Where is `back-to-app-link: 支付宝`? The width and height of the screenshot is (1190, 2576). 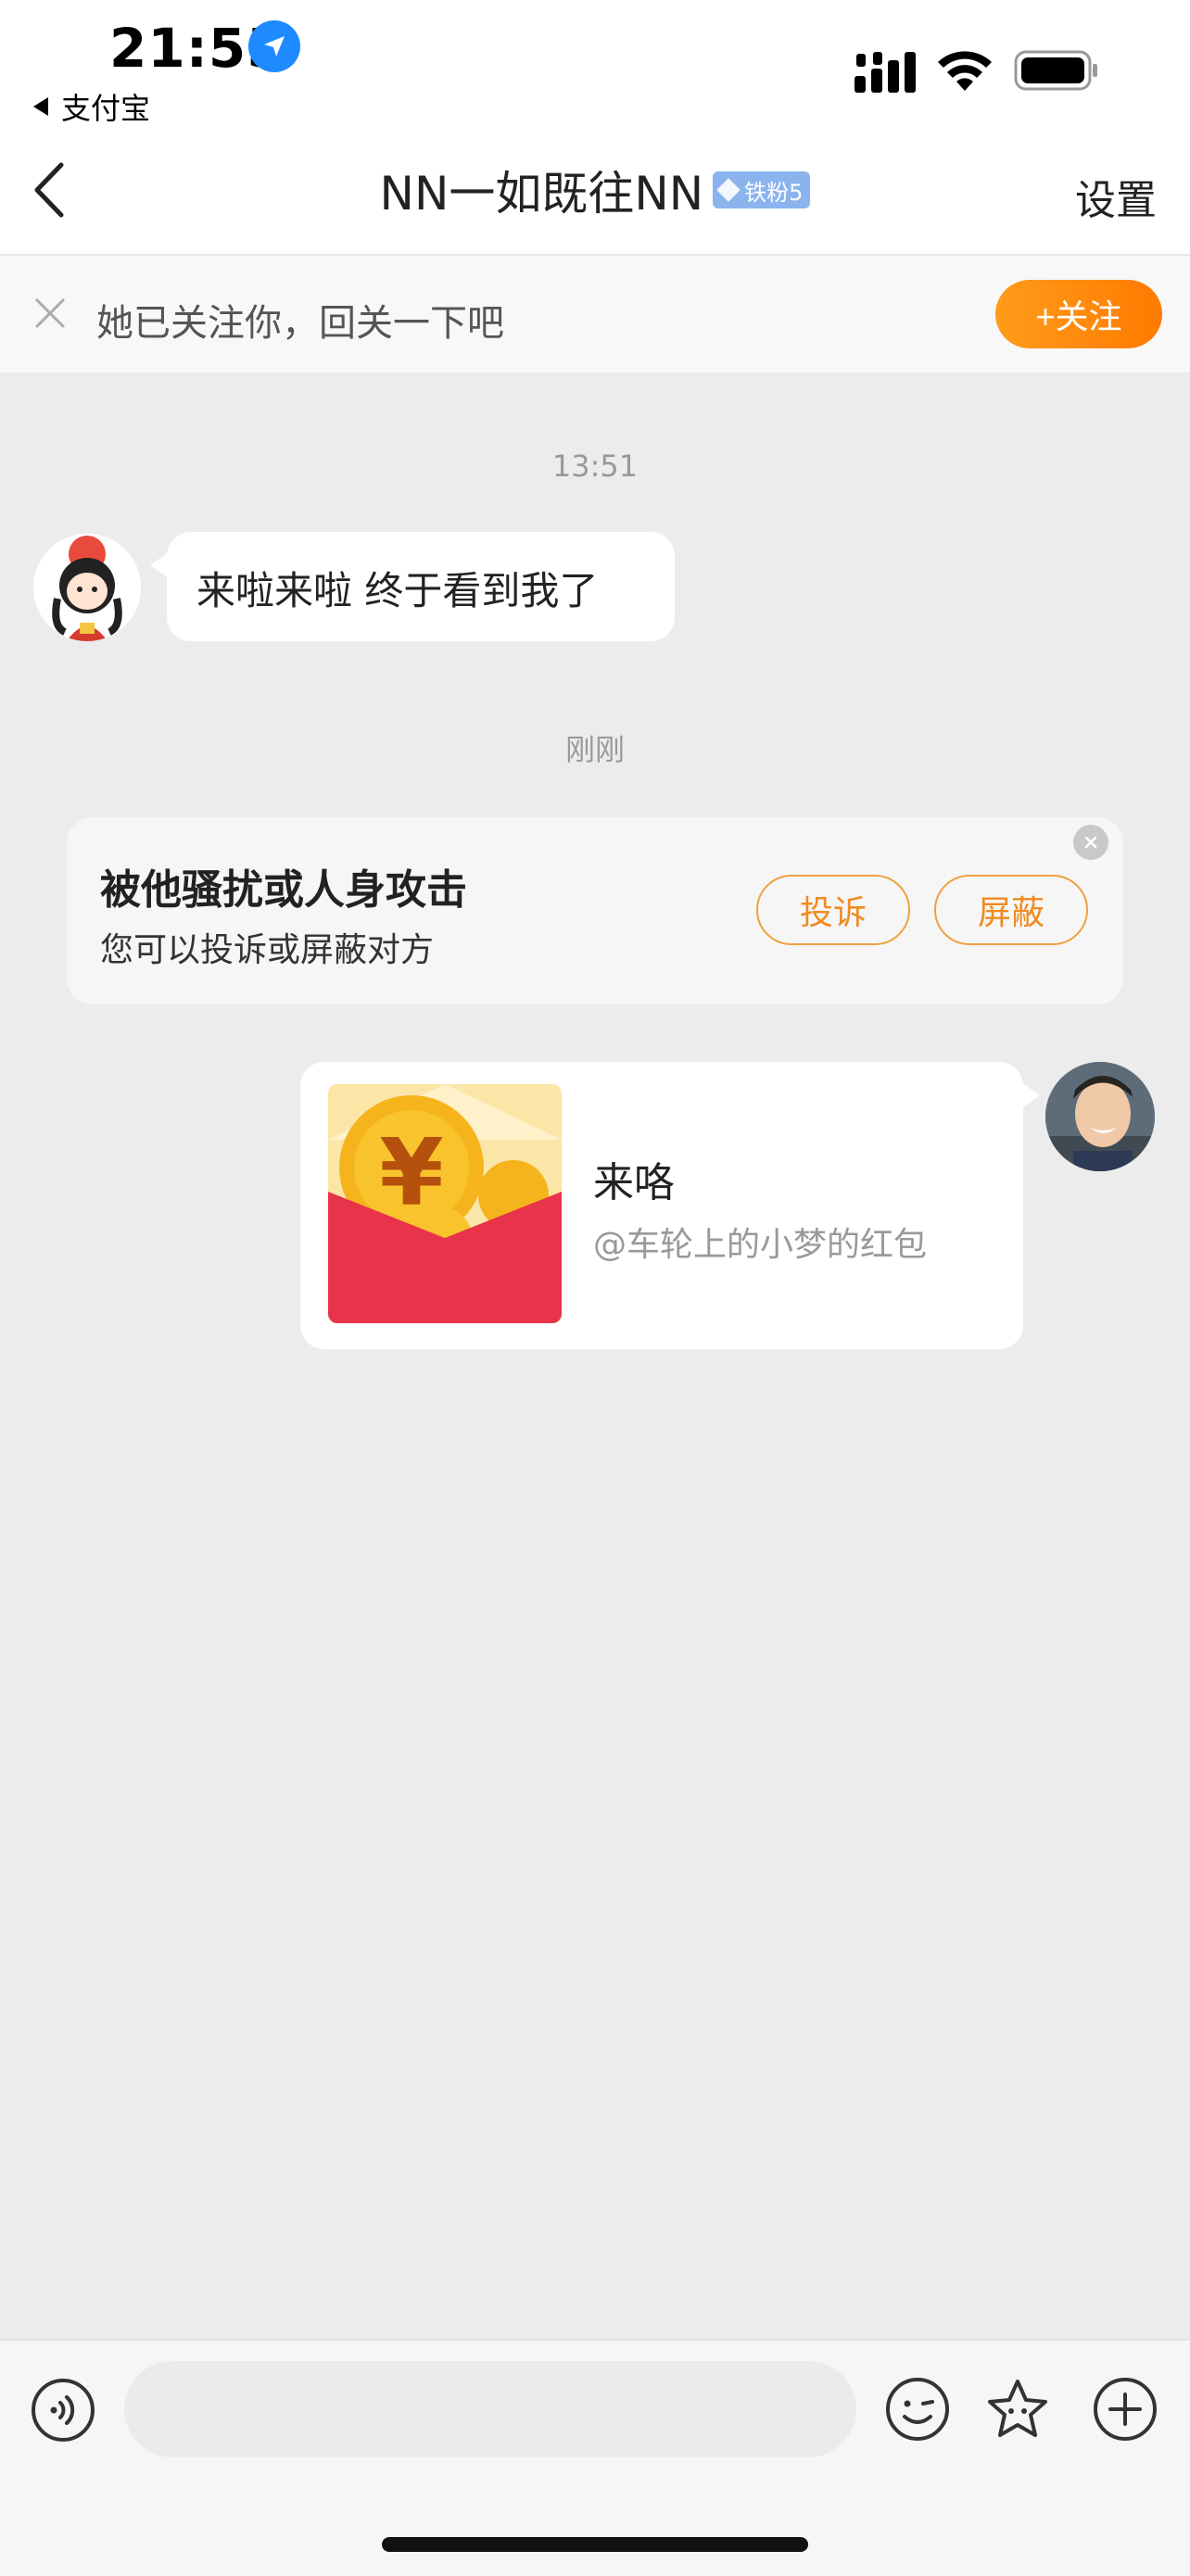 back-to-app-link: 支付宝 is located at coordinates (91, 106).